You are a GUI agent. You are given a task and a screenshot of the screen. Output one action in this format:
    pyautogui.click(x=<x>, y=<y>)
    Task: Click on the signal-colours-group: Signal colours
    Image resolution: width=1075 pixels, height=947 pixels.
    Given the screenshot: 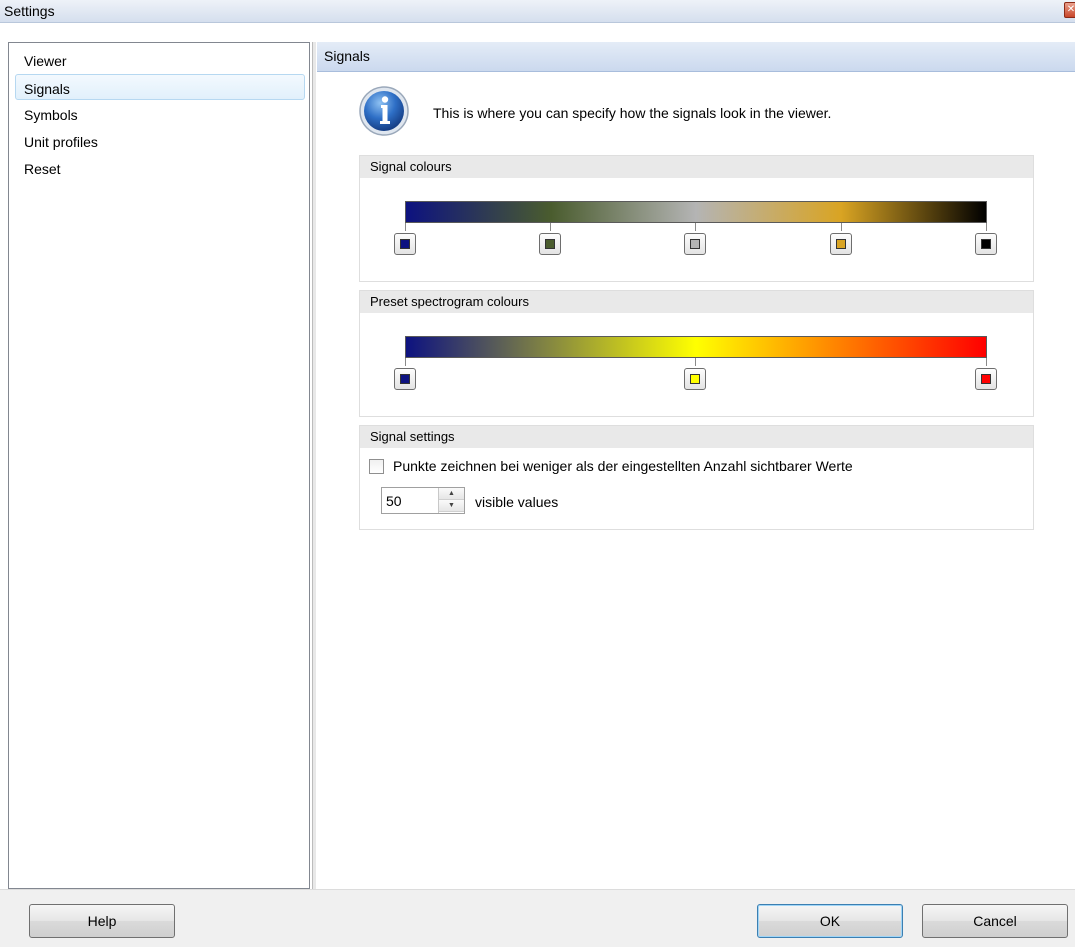 What is the action you would take?
    pyautogui.click(x=696, y=218)
    